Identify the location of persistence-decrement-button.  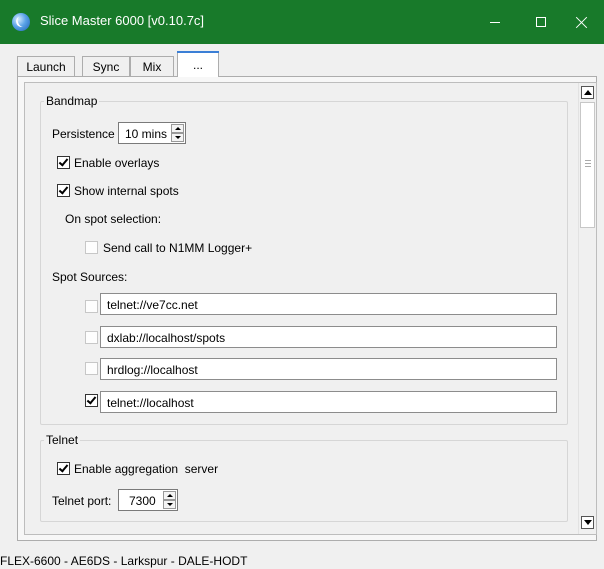
(177, 137).